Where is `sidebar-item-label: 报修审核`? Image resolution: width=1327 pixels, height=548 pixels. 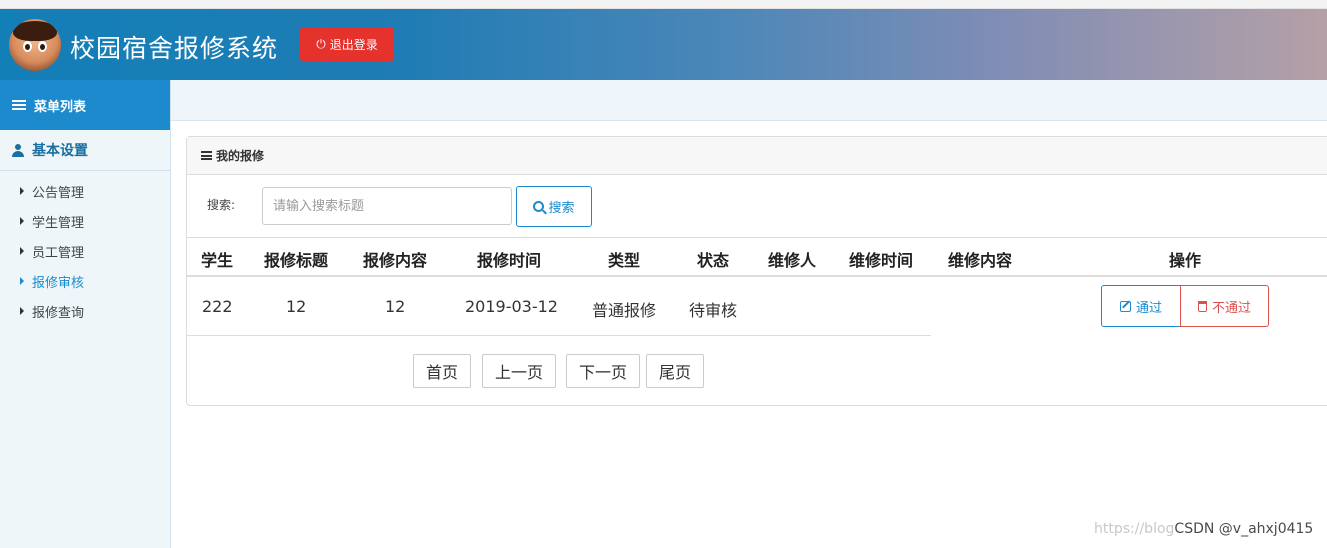 sidebar-item-label: 报修审核 is located at coordinates (58, 283).